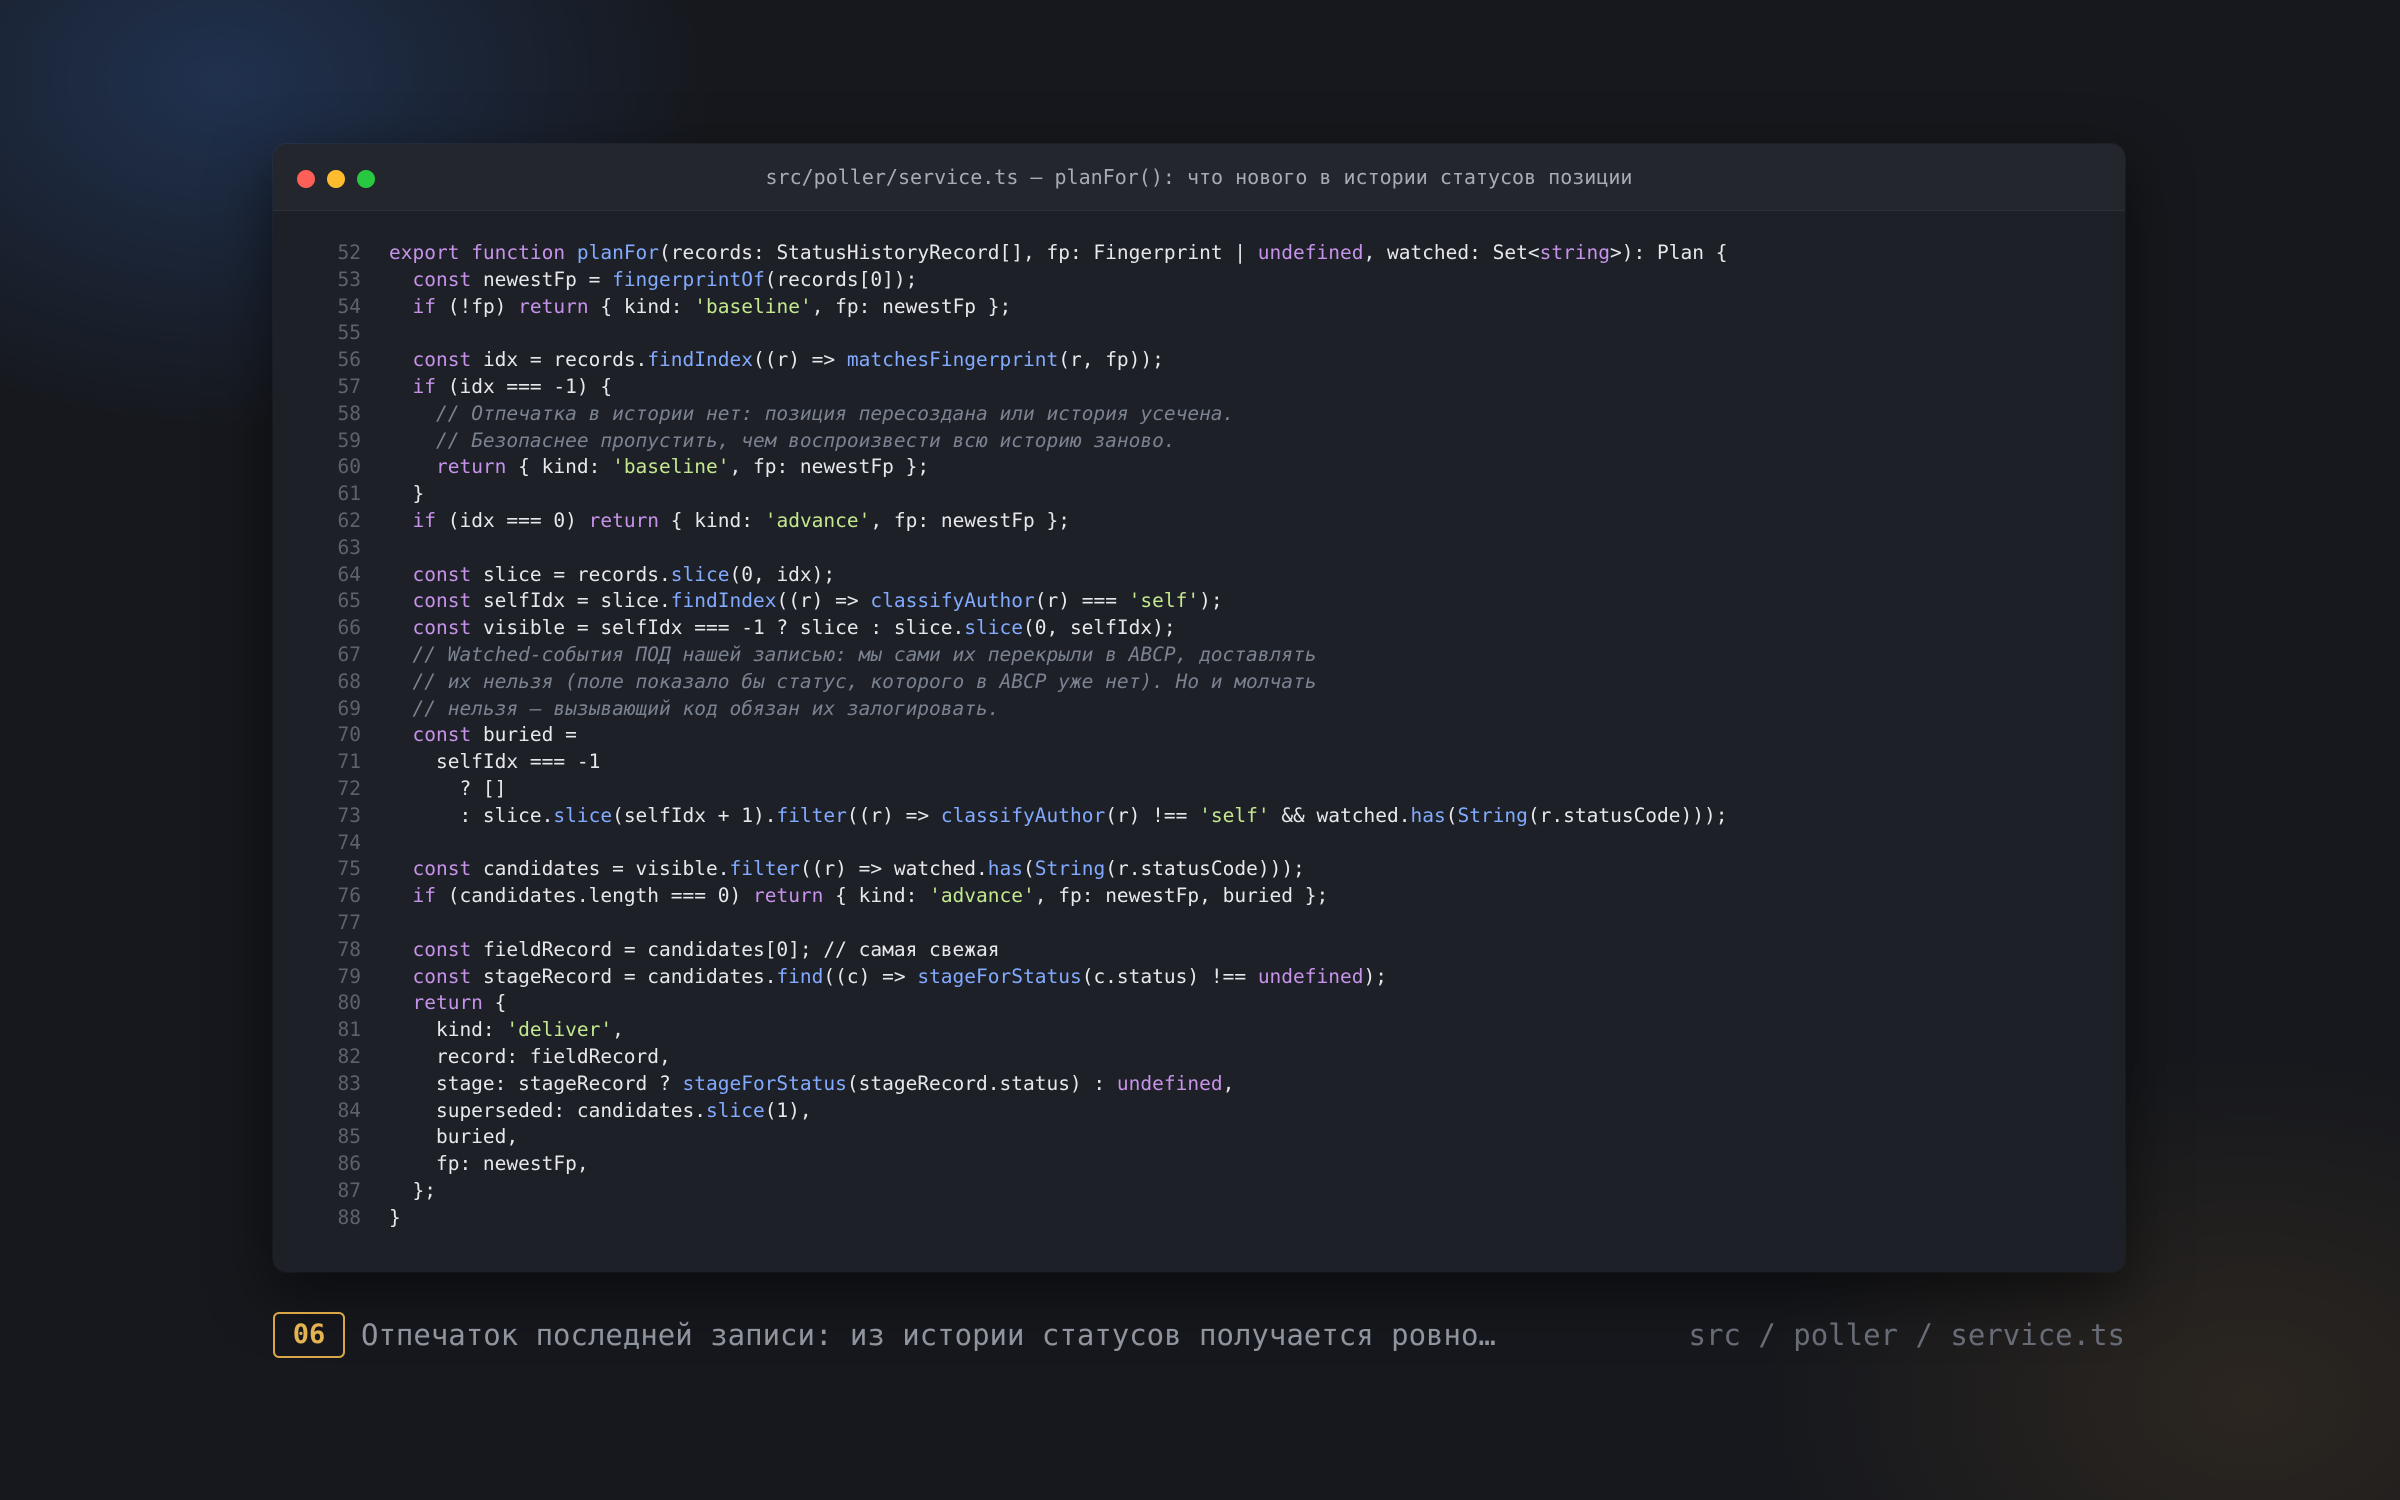  I want to click on code-line: 72 ? [], so click(1199, 789).